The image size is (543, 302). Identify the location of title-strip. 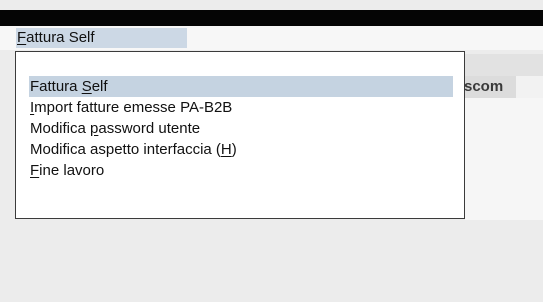
(271, 18).